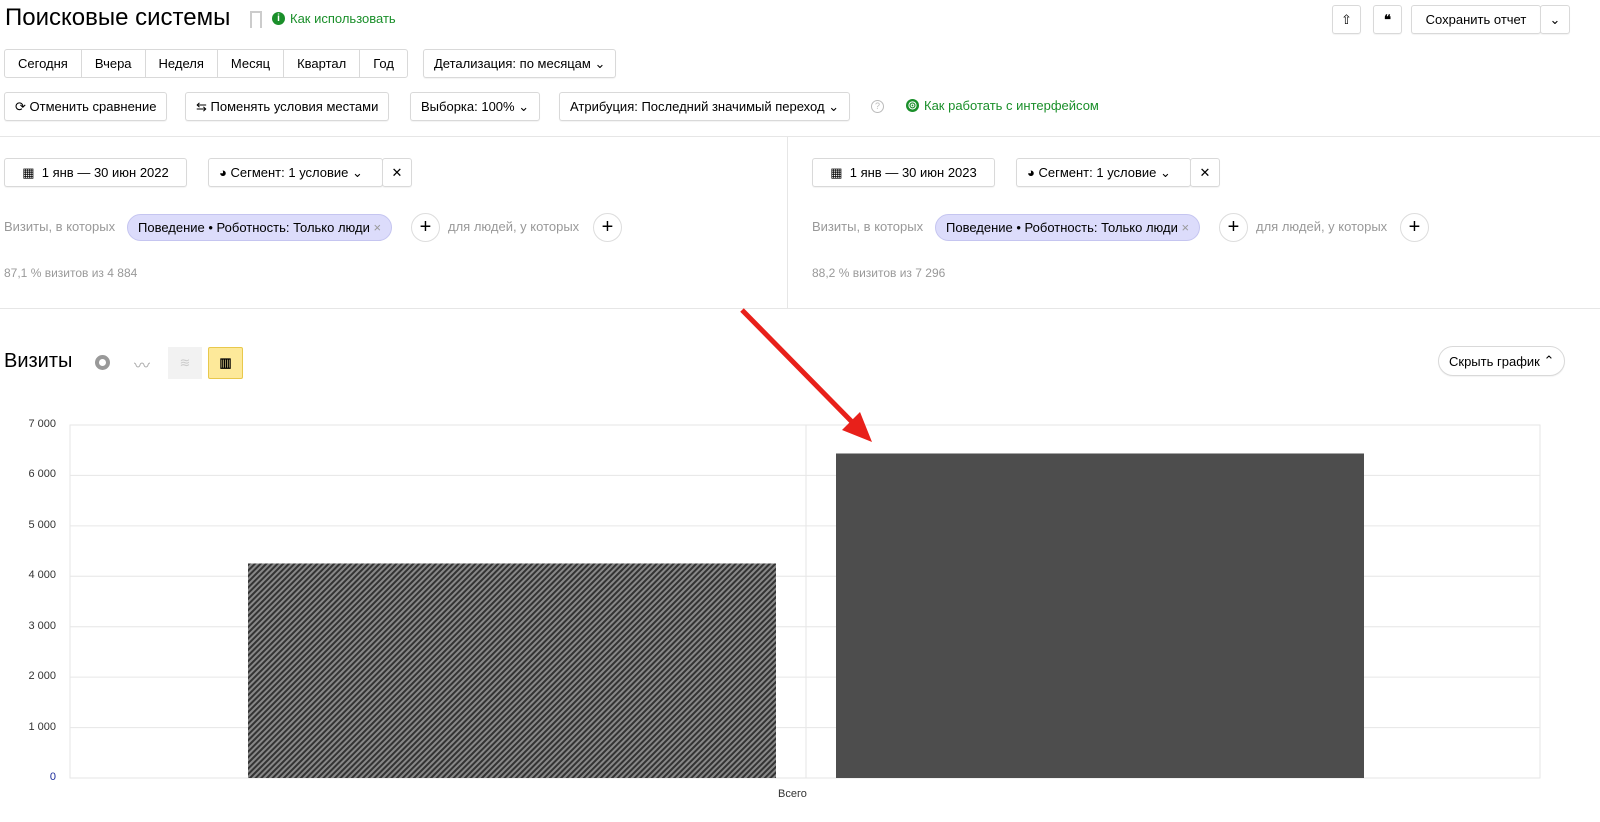  I want to click on hide-chart-button: Скрыть график ⌃, so click(1502, 361).